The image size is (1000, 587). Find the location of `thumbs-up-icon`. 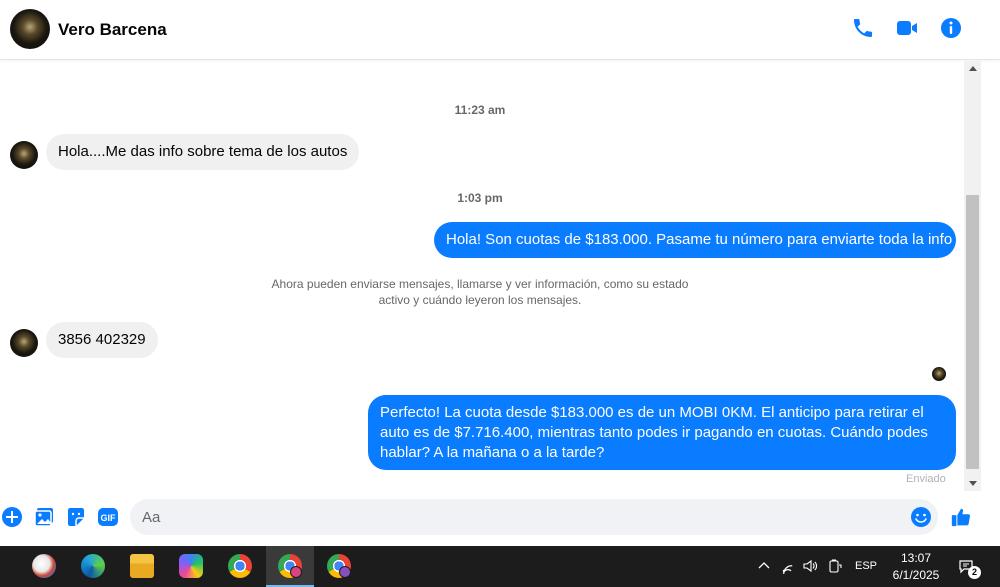

thumbs-up-icon is located at coordinates (962, 518).